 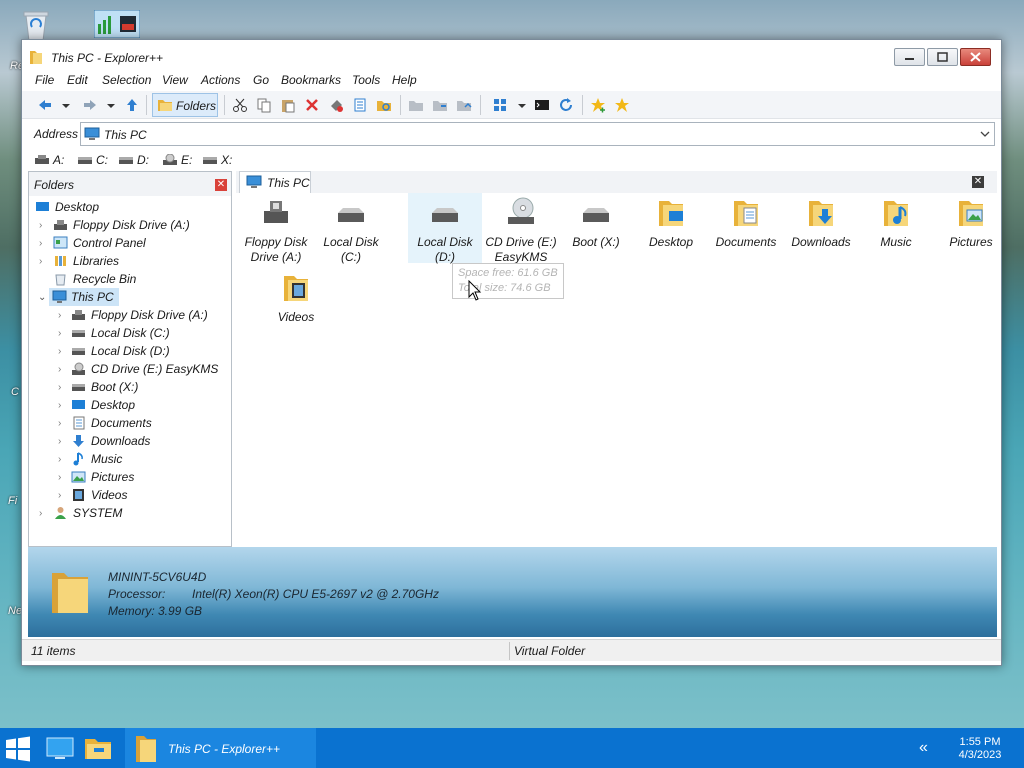 What do you see at coordinates (821, 232) in the screenshot?
I see `item-downloads-folder: Downloads` at bounding box center [821, 232].